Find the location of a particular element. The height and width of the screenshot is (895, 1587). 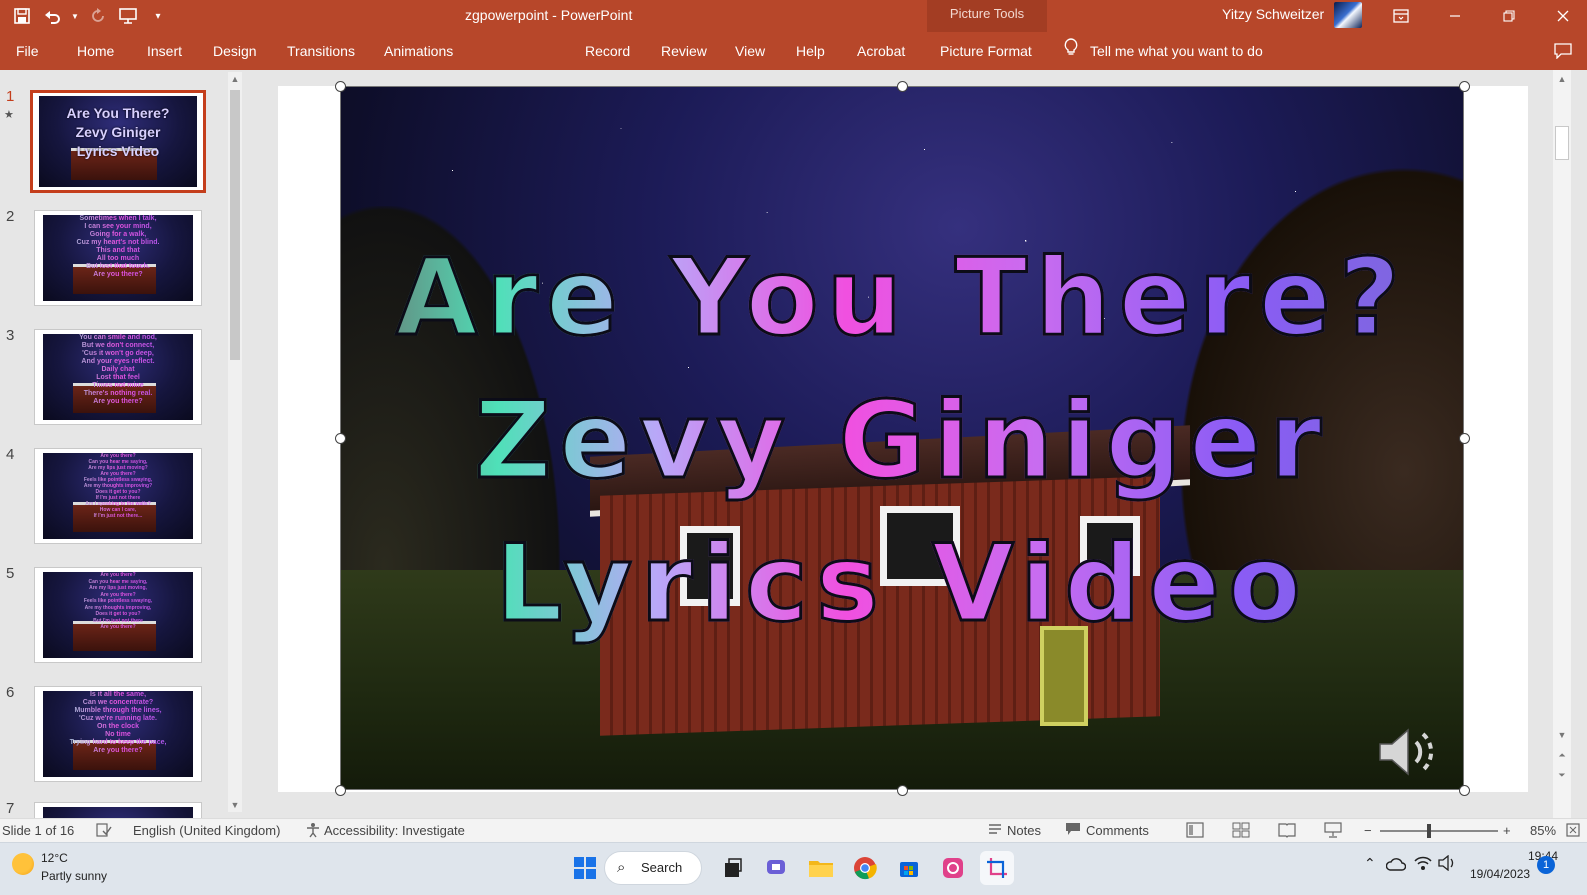

teams-chat-icon is located at coordinates (777, 868).